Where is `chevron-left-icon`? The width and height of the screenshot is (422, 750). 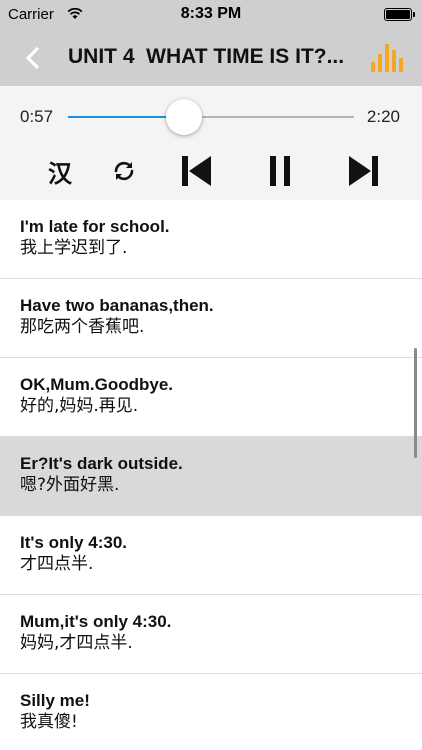 chevron-left-icon is located at coordinates (32, 58).